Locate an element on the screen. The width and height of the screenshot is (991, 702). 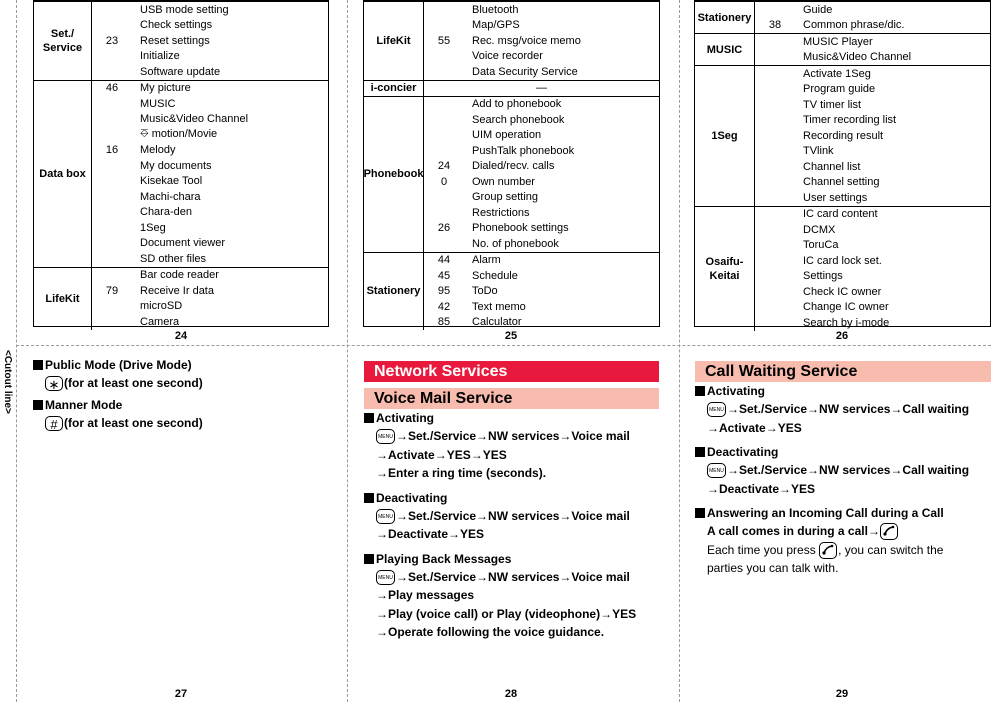
vm-activating-step-1: MENU →Set./Service→NW services→Voice mail is located at coordinates (511, 436).